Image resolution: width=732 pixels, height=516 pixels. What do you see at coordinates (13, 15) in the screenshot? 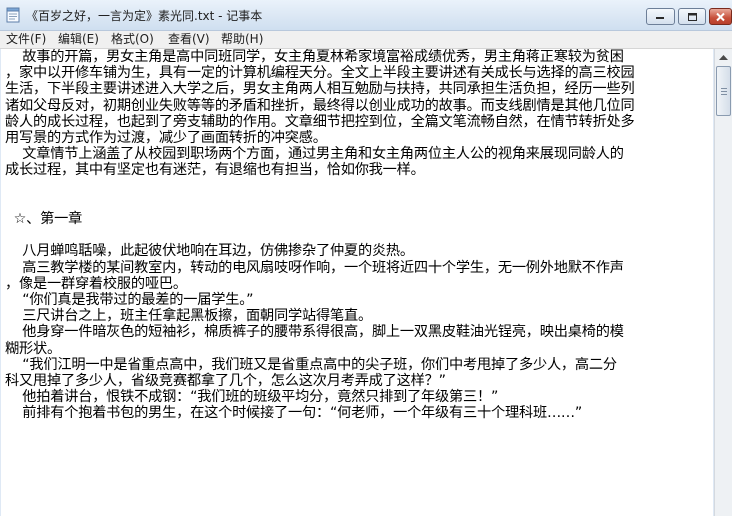
I see `notepad-icon` at bounding box center [13, 15].